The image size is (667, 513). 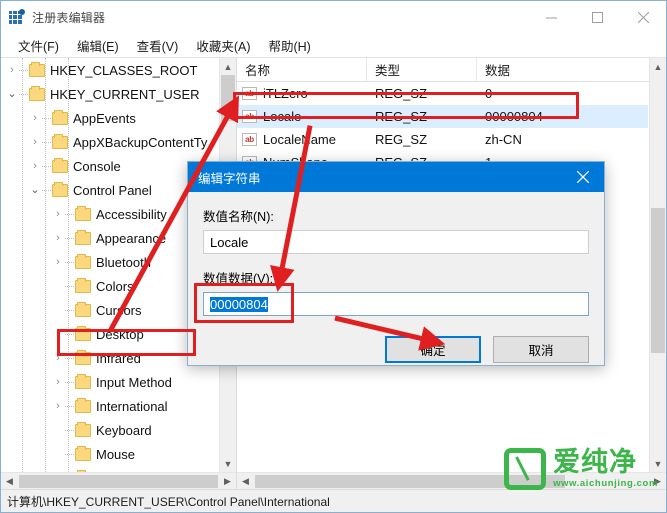 I want to click on tree-item-label: HKEY_CURRENT_USER, so click(x=125, y=94).